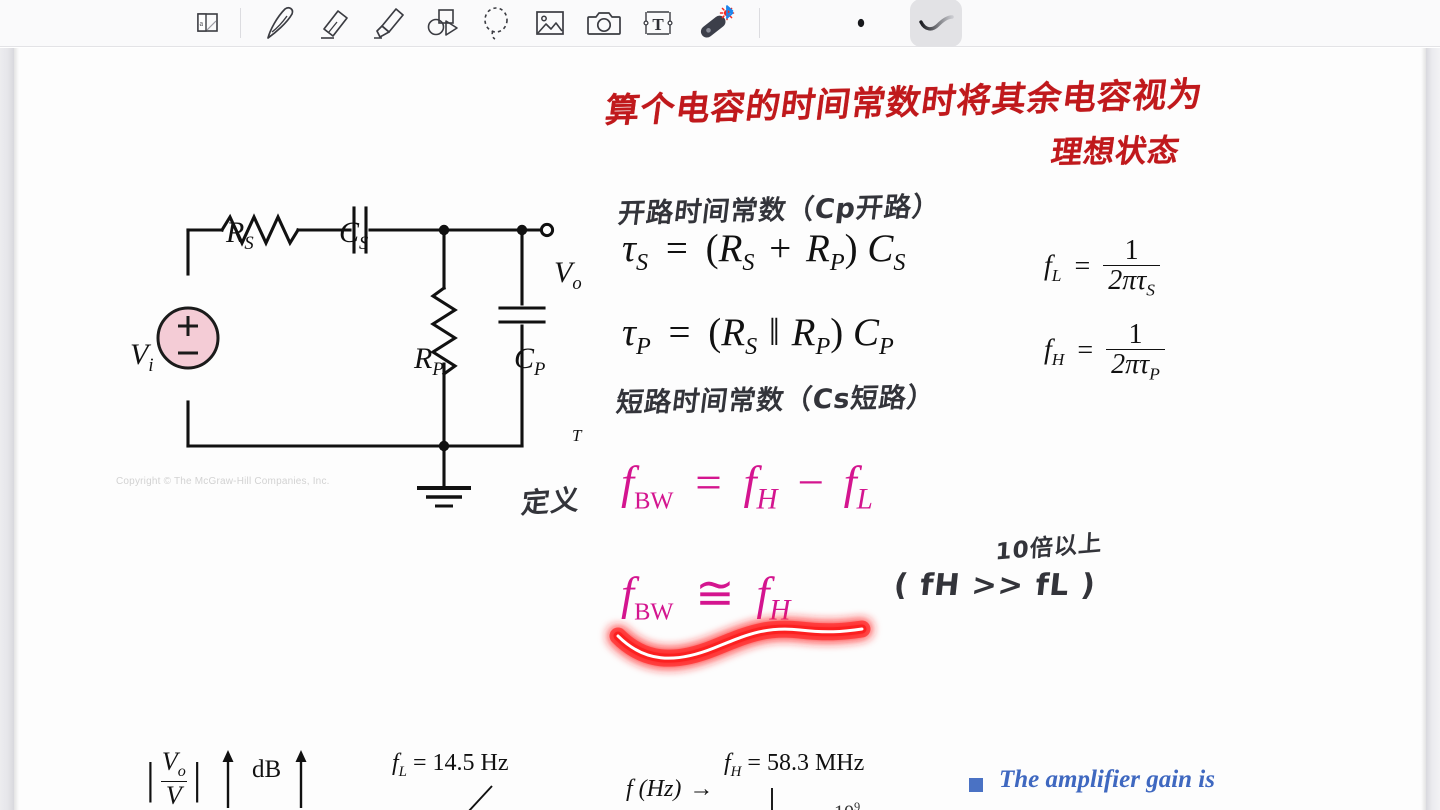  Describe the element at coordinates (267, 769) in the screenshot. I see `plot-db-label: dB` at that location.